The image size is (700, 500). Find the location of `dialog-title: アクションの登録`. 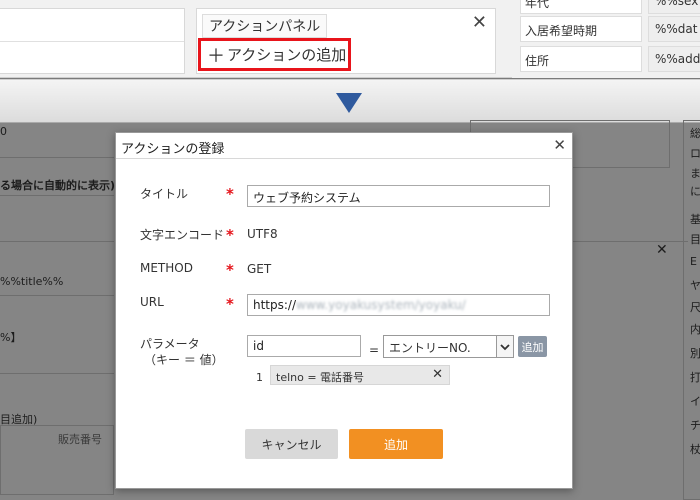

dialog-title: アクションの登録 is located at coordinates (173, 149).